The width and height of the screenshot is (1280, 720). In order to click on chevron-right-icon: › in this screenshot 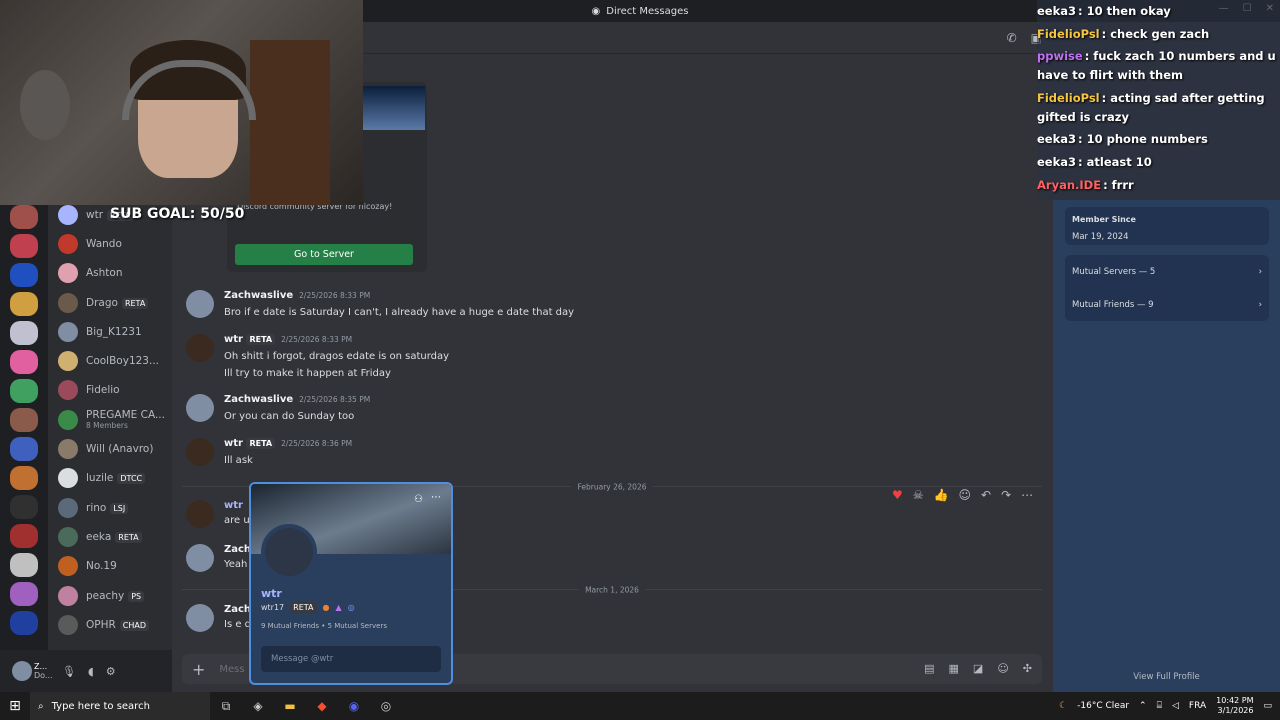, I will do `click(1260, 272)`.